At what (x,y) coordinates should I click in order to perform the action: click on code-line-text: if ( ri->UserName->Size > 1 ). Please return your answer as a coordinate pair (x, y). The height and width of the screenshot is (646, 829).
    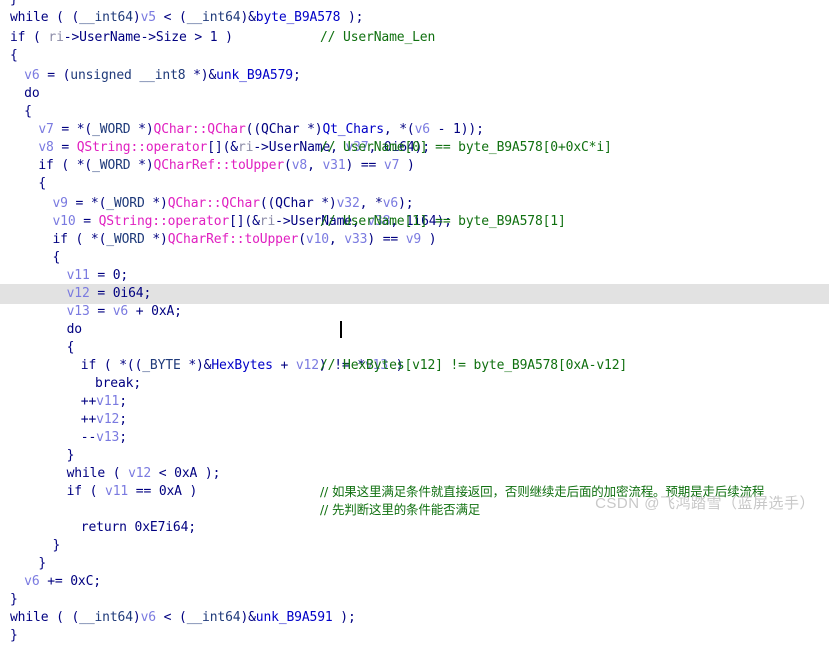
    Looking at the image, I should click on (121, 37).